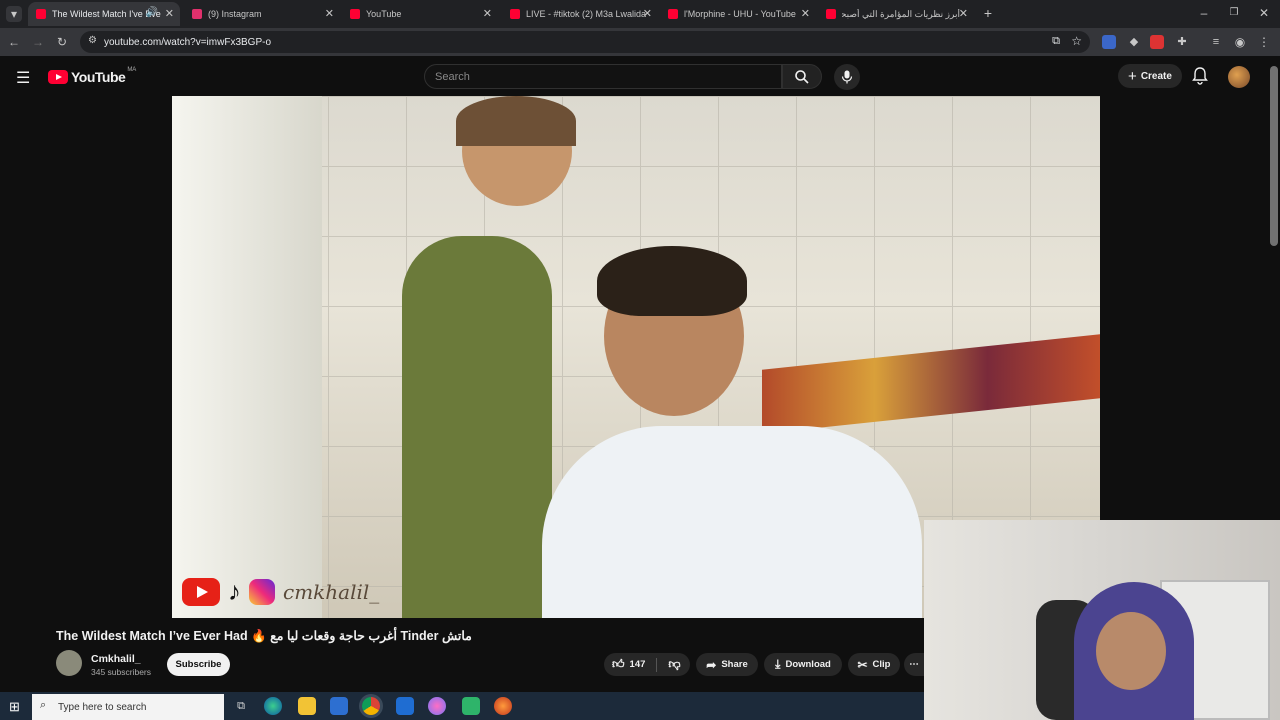 The image size is (1280, 720). I want to click on microphone-icon, so click(847, 77).